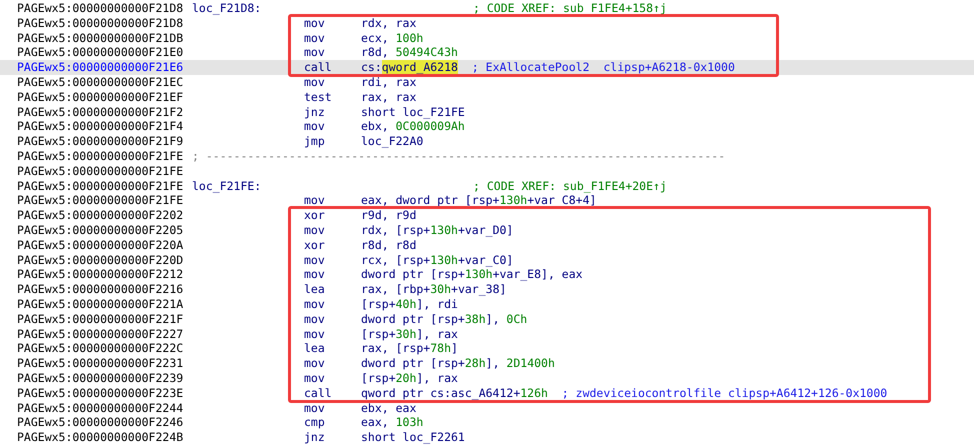 This screenshot has height=445, width=974. What do you see at coordinates (227, 8) in the screenshot?
I see `label-text: loc_F21D8:` at bounding box center [227, 8].